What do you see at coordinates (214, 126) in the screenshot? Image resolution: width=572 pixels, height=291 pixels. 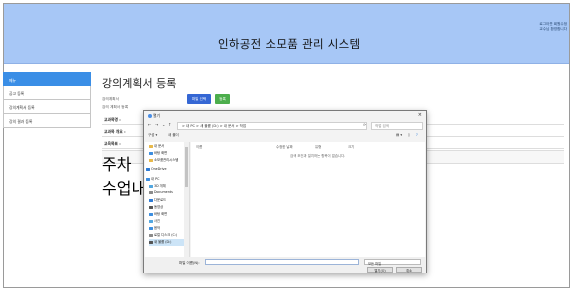 I see `address-path: > 내 PC > 새 볼륨 (D:) > 내 문서 > 작업` at bounding box center [214, 126].